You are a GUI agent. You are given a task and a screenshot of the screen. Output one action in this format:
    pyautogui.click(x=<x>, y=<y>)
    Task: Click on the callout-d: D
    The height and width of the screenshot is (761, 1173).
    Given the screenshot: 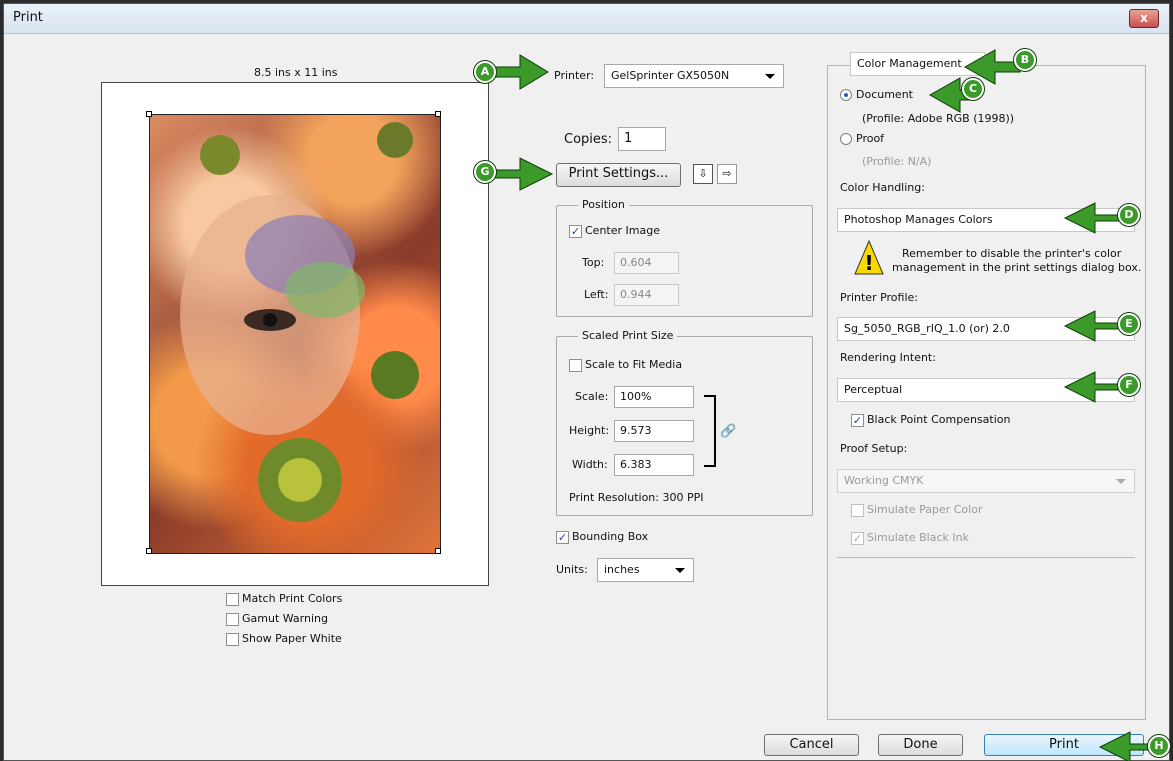 What is the action you would take?
    pyautogui.click(x=1129, y=215)
    